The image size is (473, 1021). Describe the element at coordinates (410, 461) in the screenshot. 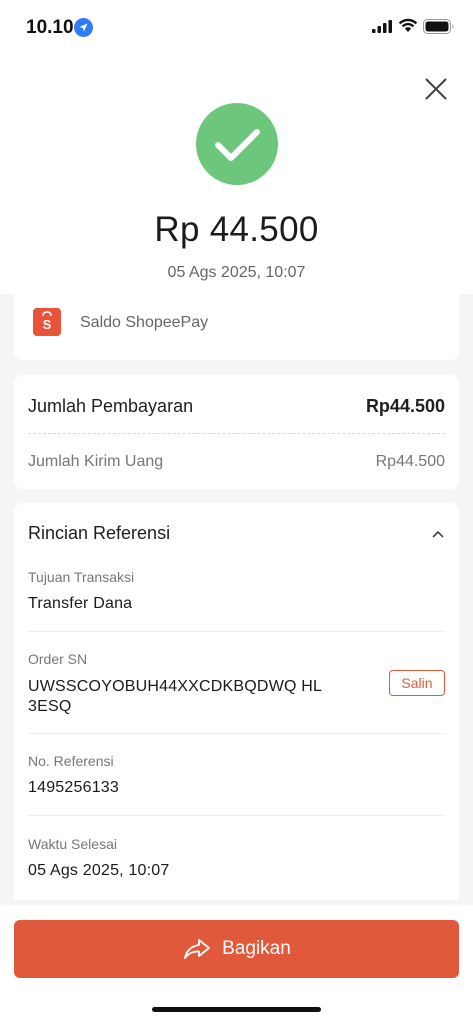

I see `send-amount-value: Rp44.500` at that location.